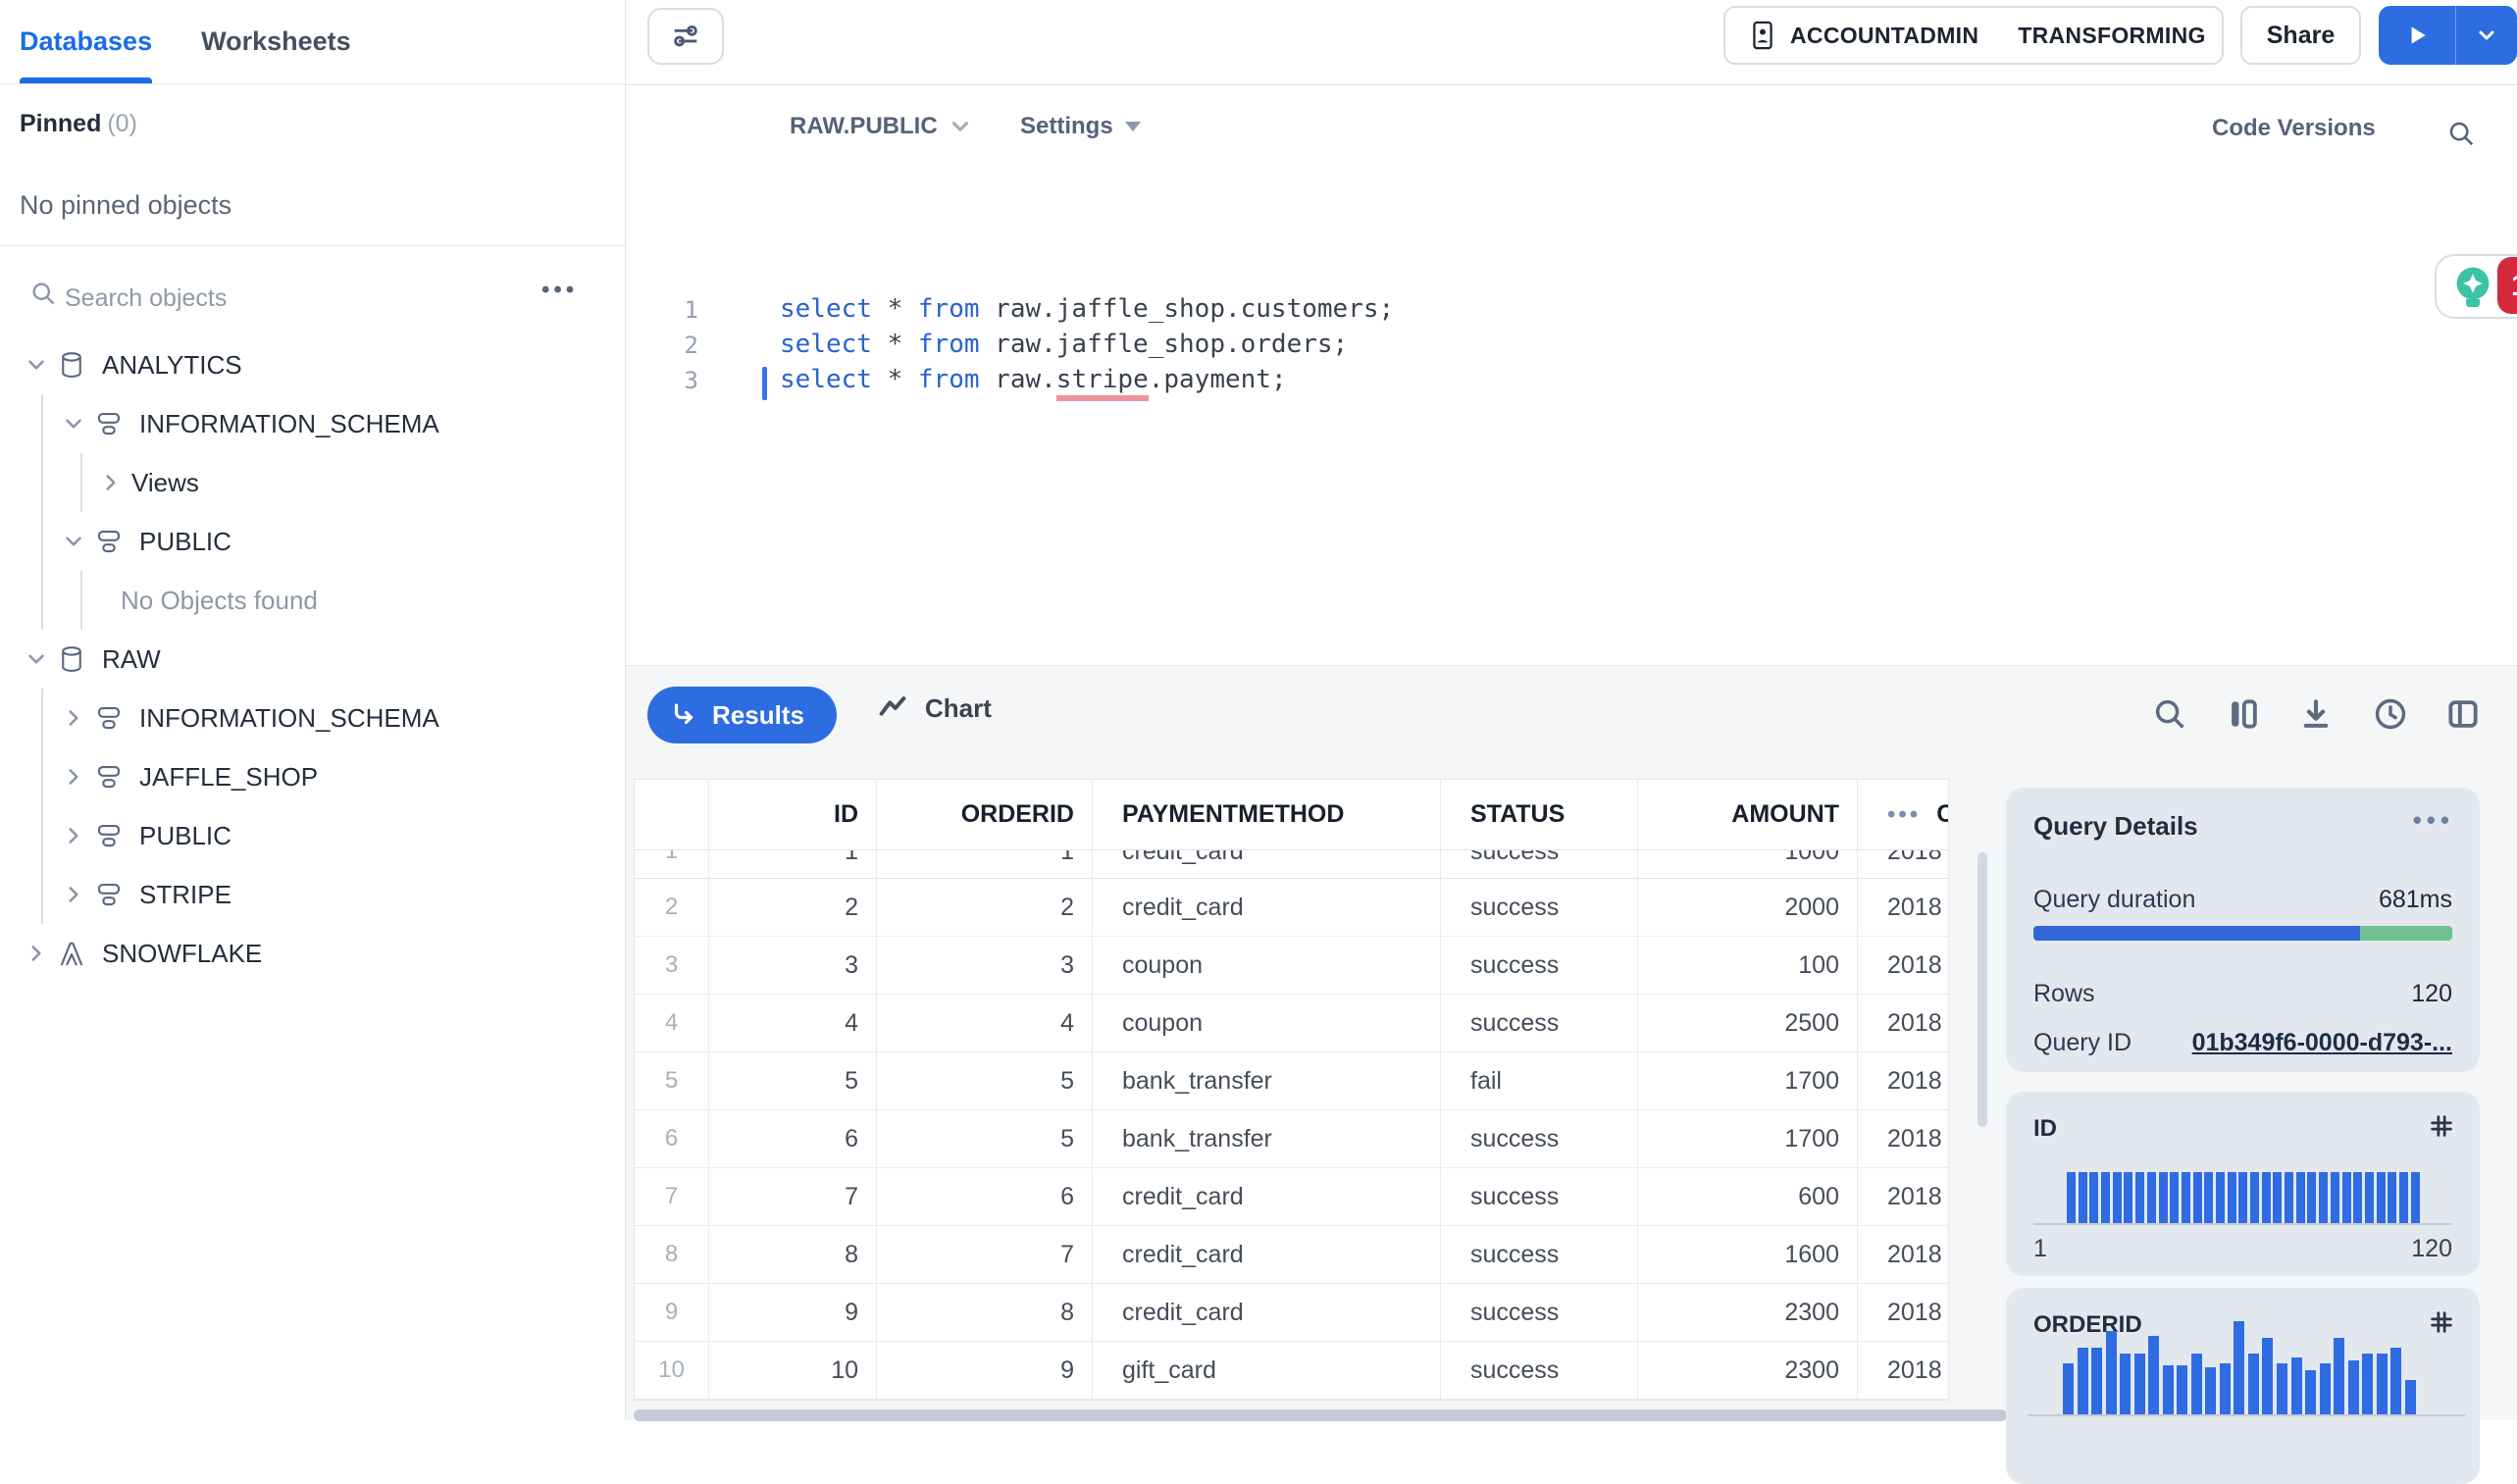 The width and height of the screenshot is (2517, 1484). Describe the element at coordinates (2243, 934) in the screenshot. I see `duration-progress-bar` at that location.